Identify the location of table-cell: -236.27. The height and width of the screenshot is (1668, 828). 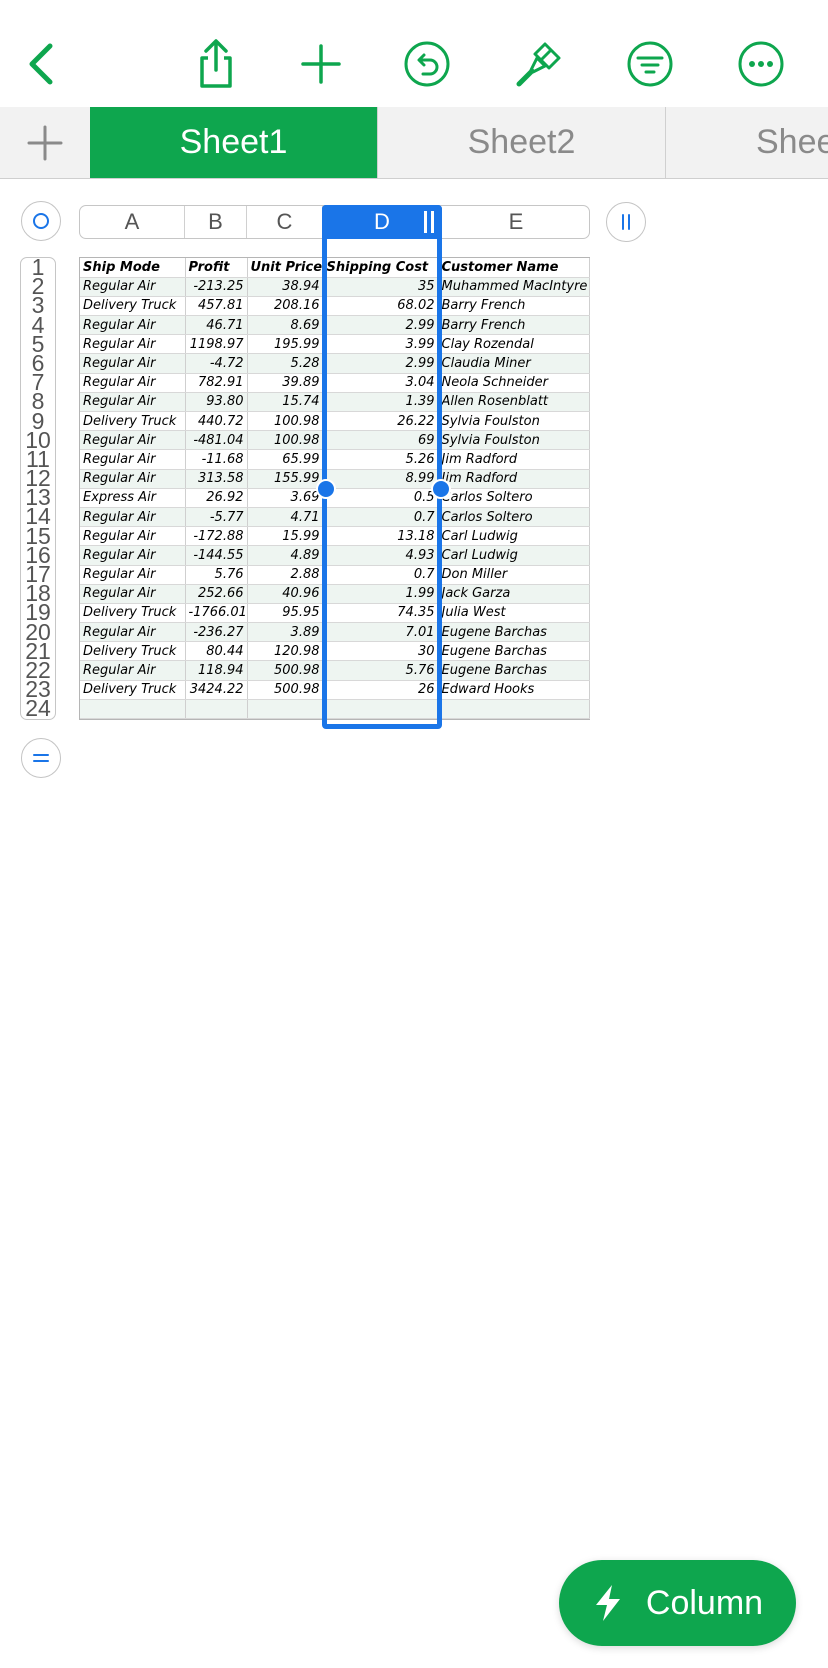
(216, 632).